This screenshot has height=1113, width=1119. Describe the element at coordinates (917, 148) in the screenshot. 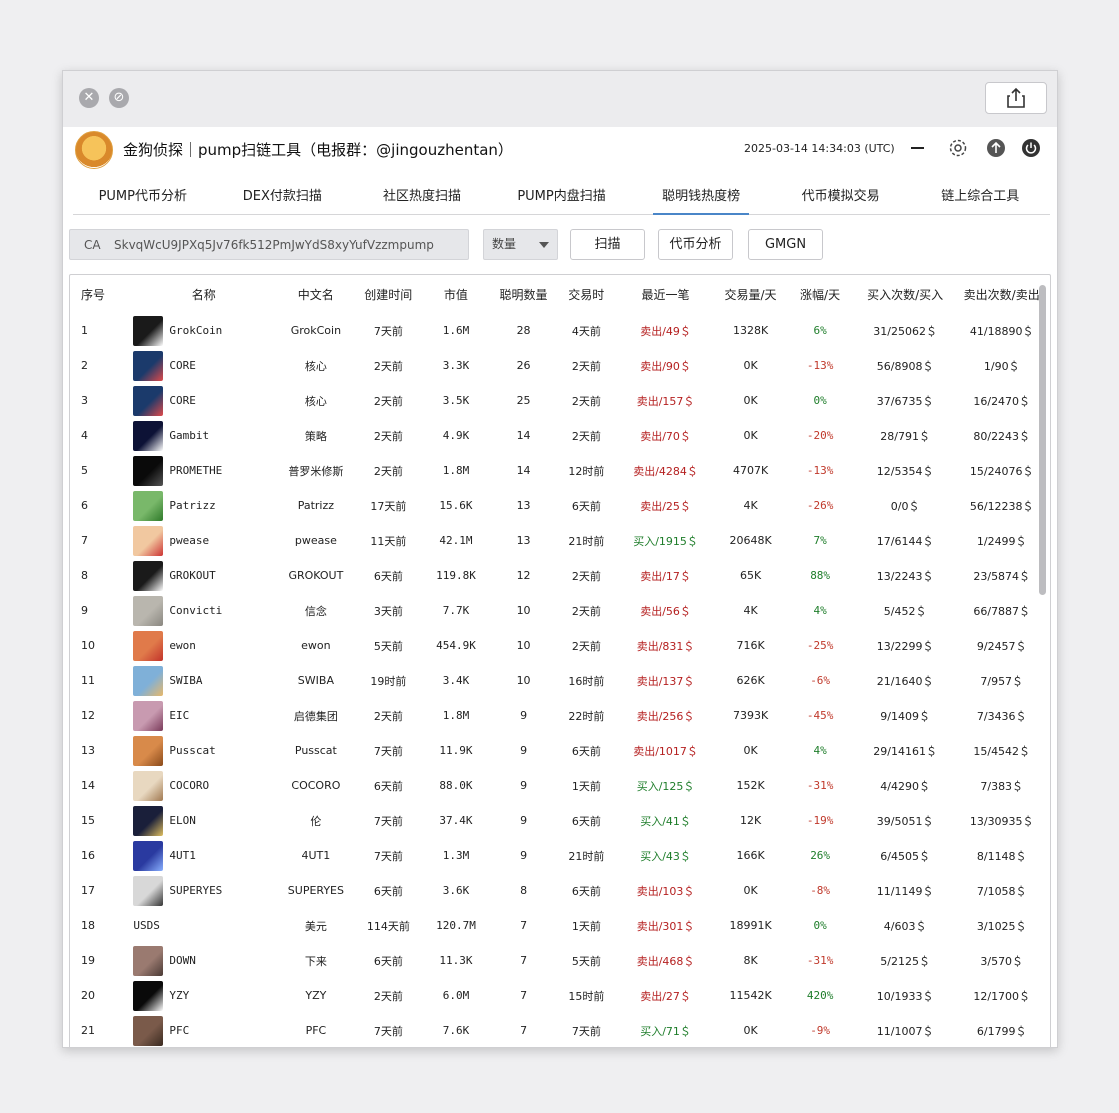

I see `minimize-icon` at that location.